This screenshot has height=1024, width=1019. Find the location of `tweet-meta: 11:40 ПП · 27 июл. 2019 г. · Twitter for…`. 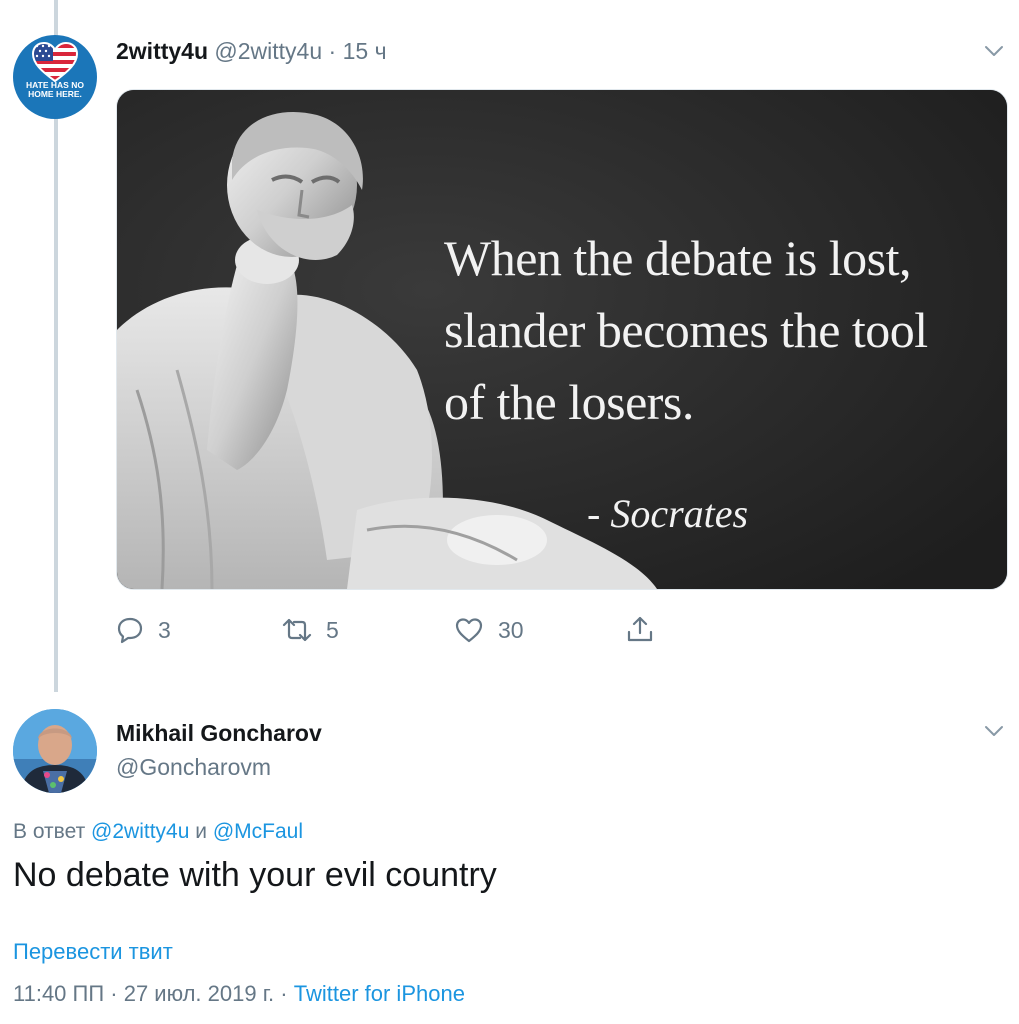

tweet-meta: 11:40 ПП · 27 июл. 2019 г. · Twitter for… is located at coordinates (239, 994).